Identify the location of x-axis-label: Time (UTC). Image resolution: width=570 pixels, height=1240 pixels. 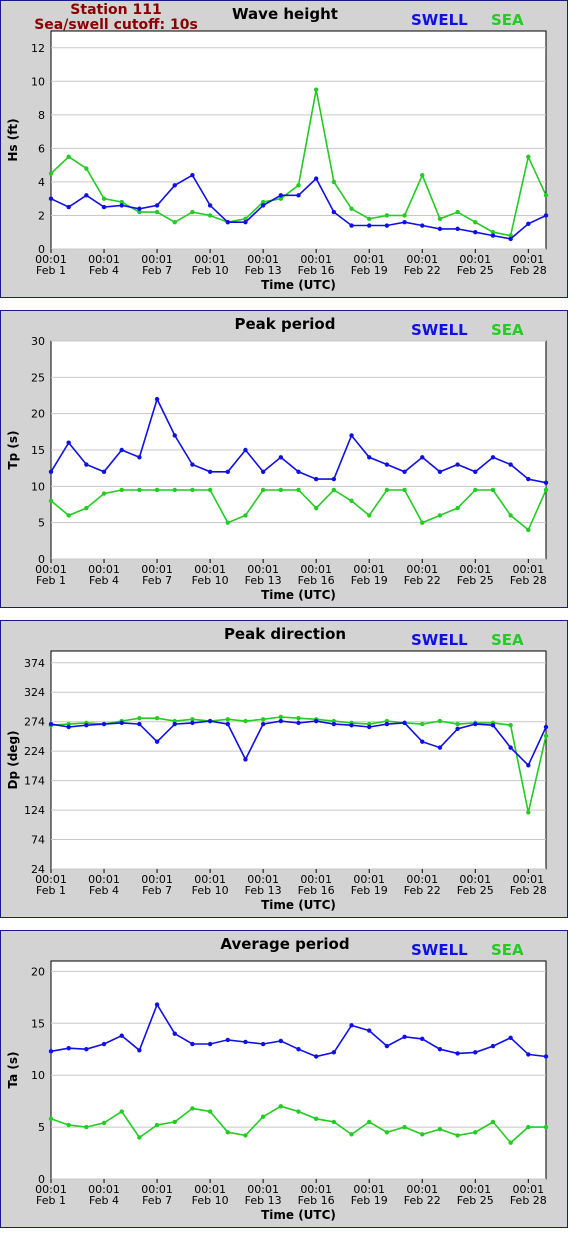
(298, 905).